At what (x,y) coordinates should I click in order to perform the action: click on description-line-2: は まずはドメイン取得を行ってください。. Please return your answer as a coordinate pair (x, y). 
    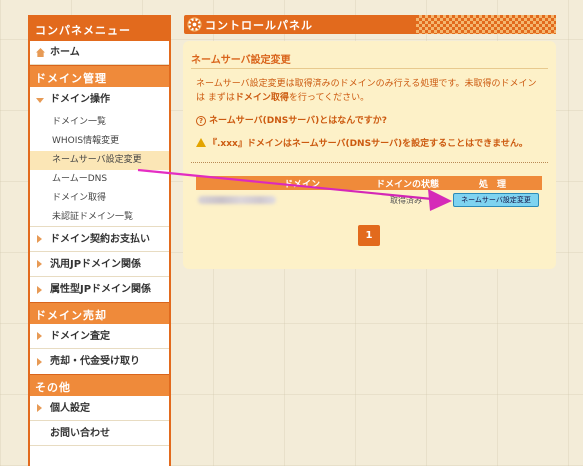
    Looking at the image, I should click on (373, 98).